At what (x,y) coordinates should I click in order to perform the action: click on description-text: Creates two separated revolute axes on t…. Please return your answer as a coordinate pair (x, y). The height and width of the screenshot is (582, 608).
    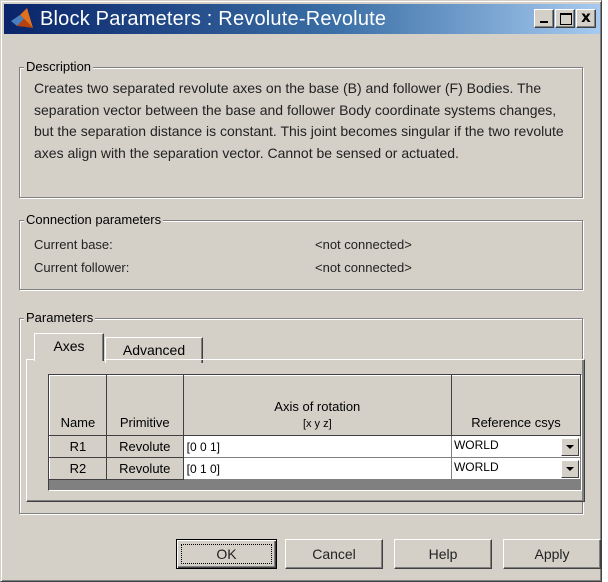
    Looking at the image, I should click on (299, 120).